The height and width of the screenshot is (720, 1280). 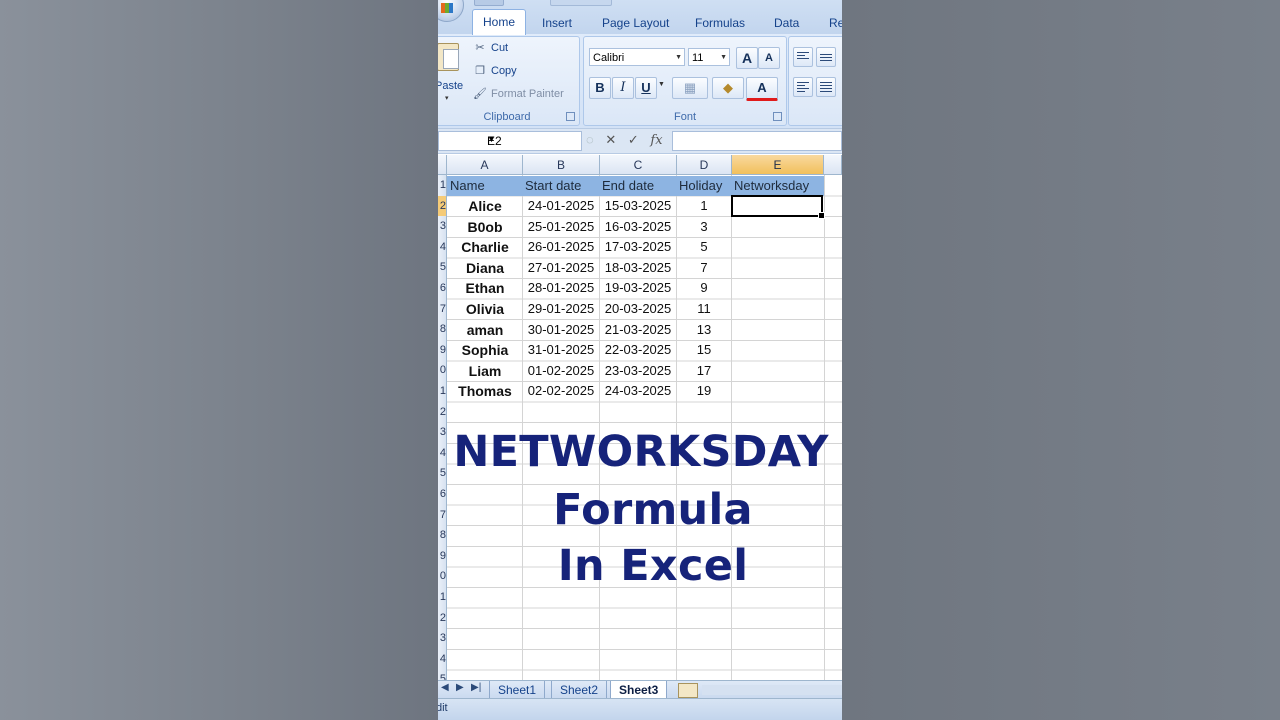 What do you see at coordinates (485, 288) in the screenshot?
I see `cell-name: Ethan` at bounding box center [485, 288].